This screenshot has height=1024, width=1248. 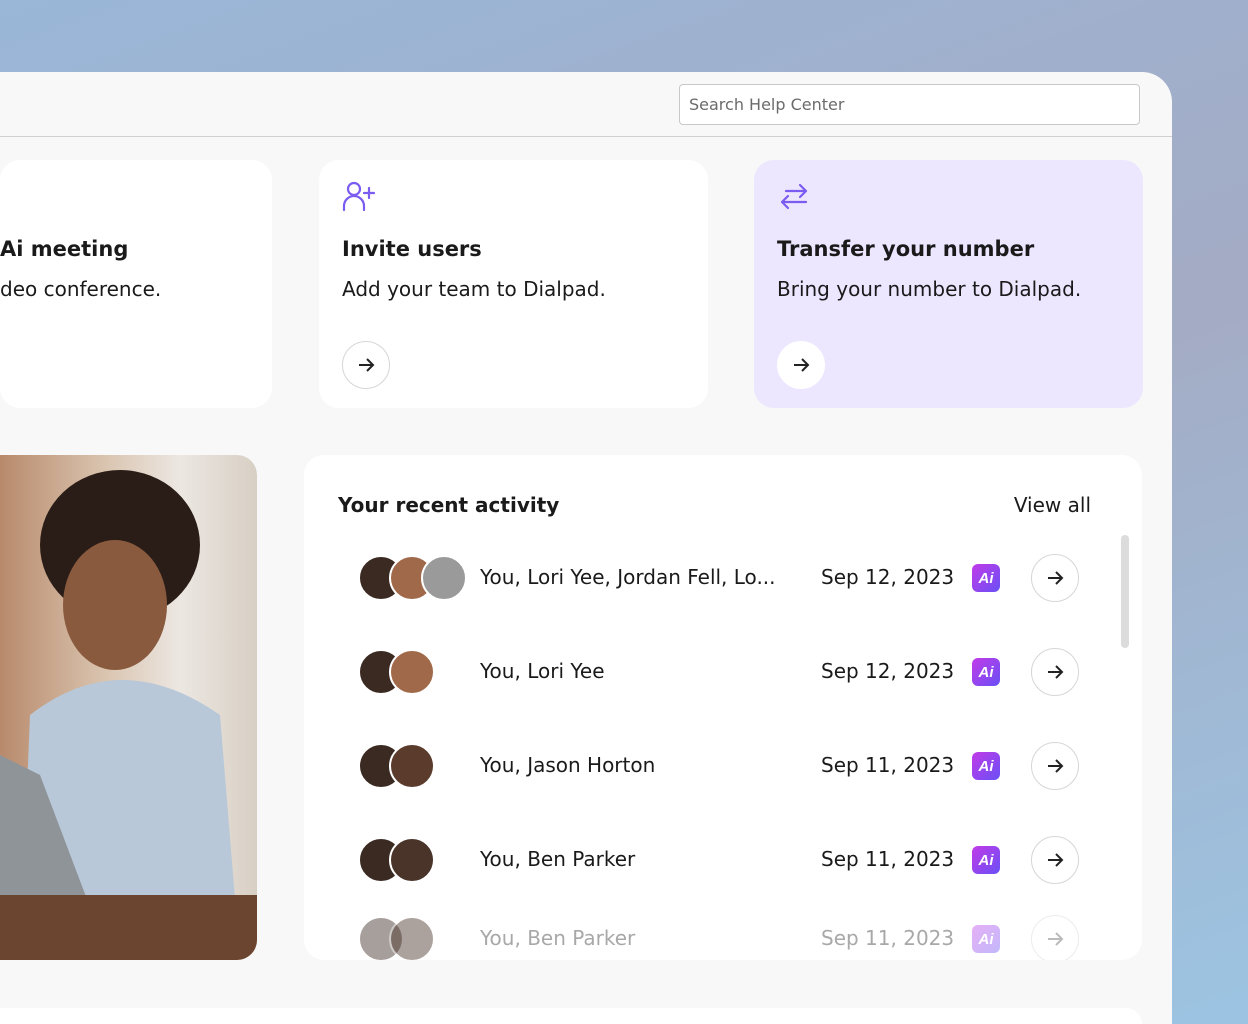 I want to click on card-ai-meeting: Ai meeting deo conference., so click(x=136, y=284).